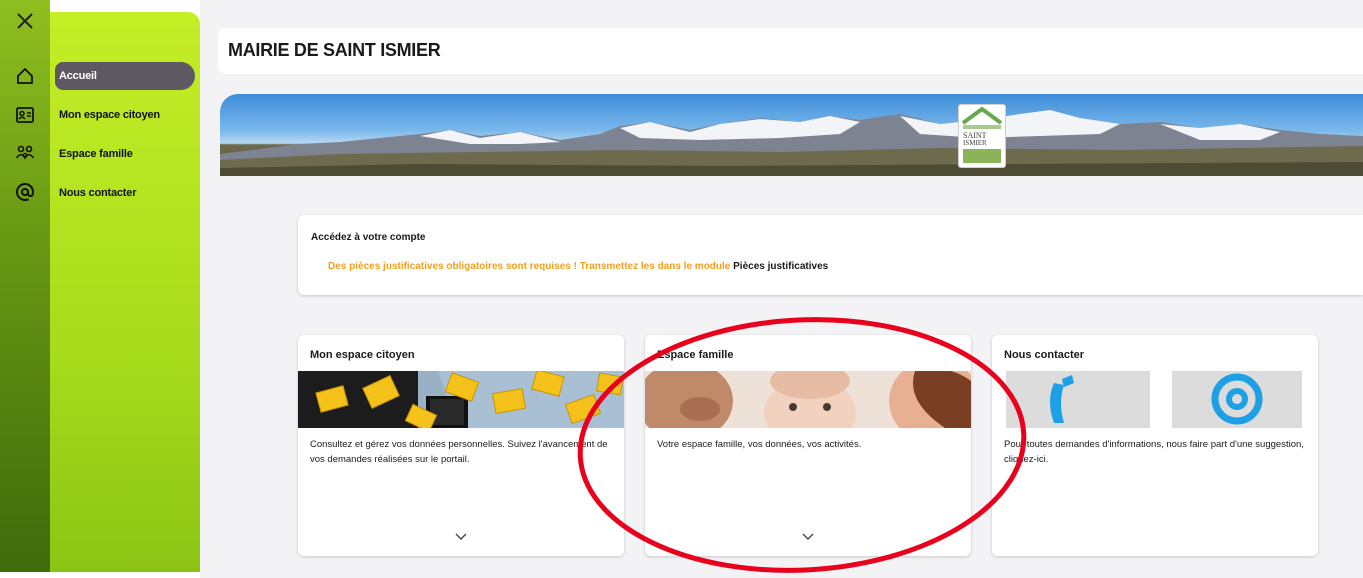 Image resolution: width=1363 pixels, height=578 pixels. What do you see at coordinates (461, 399) in the screenshot?
I see `envelopes-image` at bounding box center [461, 399].